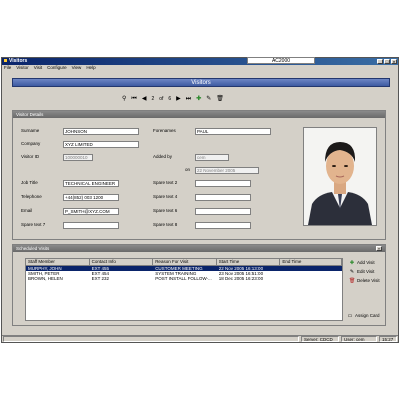  I want to click on menu-visit: Visit, so click(38, 68).